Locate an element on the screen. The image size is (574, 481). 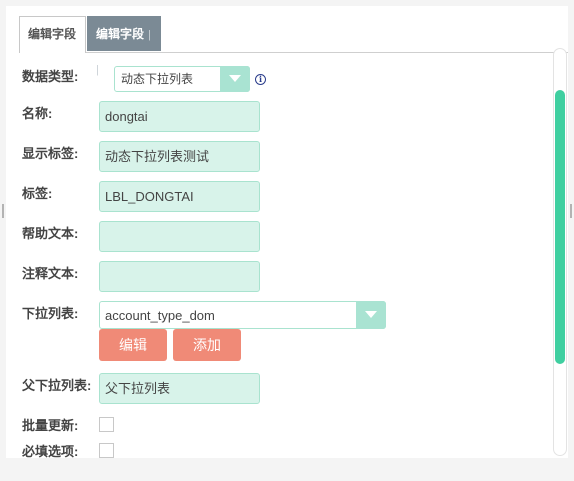
mass-update-label: 批量更新: is located at coordinates (50, 425).